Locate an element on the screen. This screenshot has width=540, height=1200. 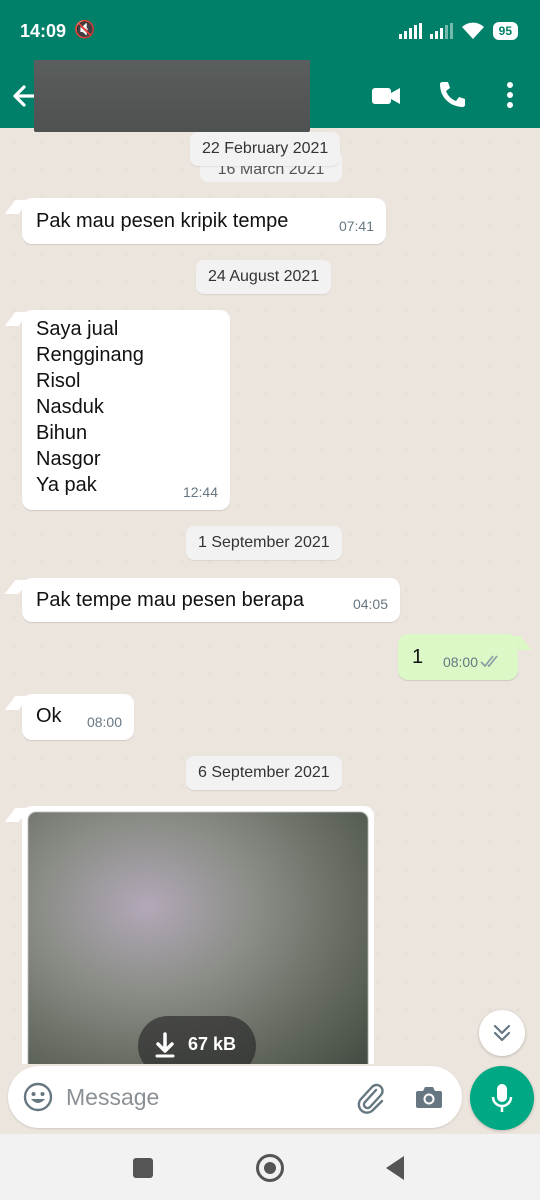
date-chip: 6 September 2021 is located at coordinates (264, 773).